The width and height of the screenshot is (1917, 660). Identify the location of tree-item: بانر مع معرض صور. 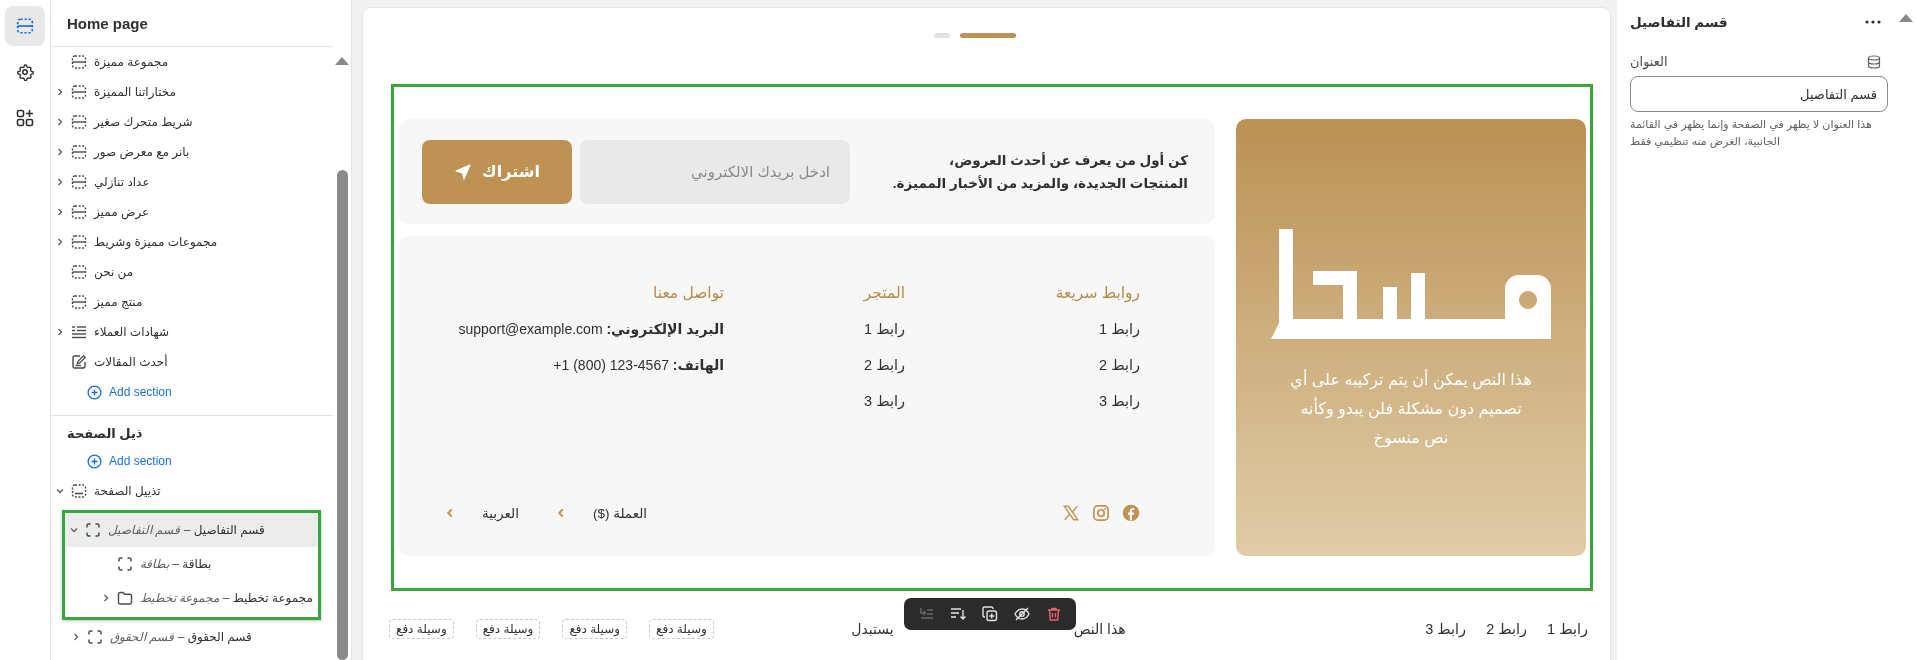
(173, 152).